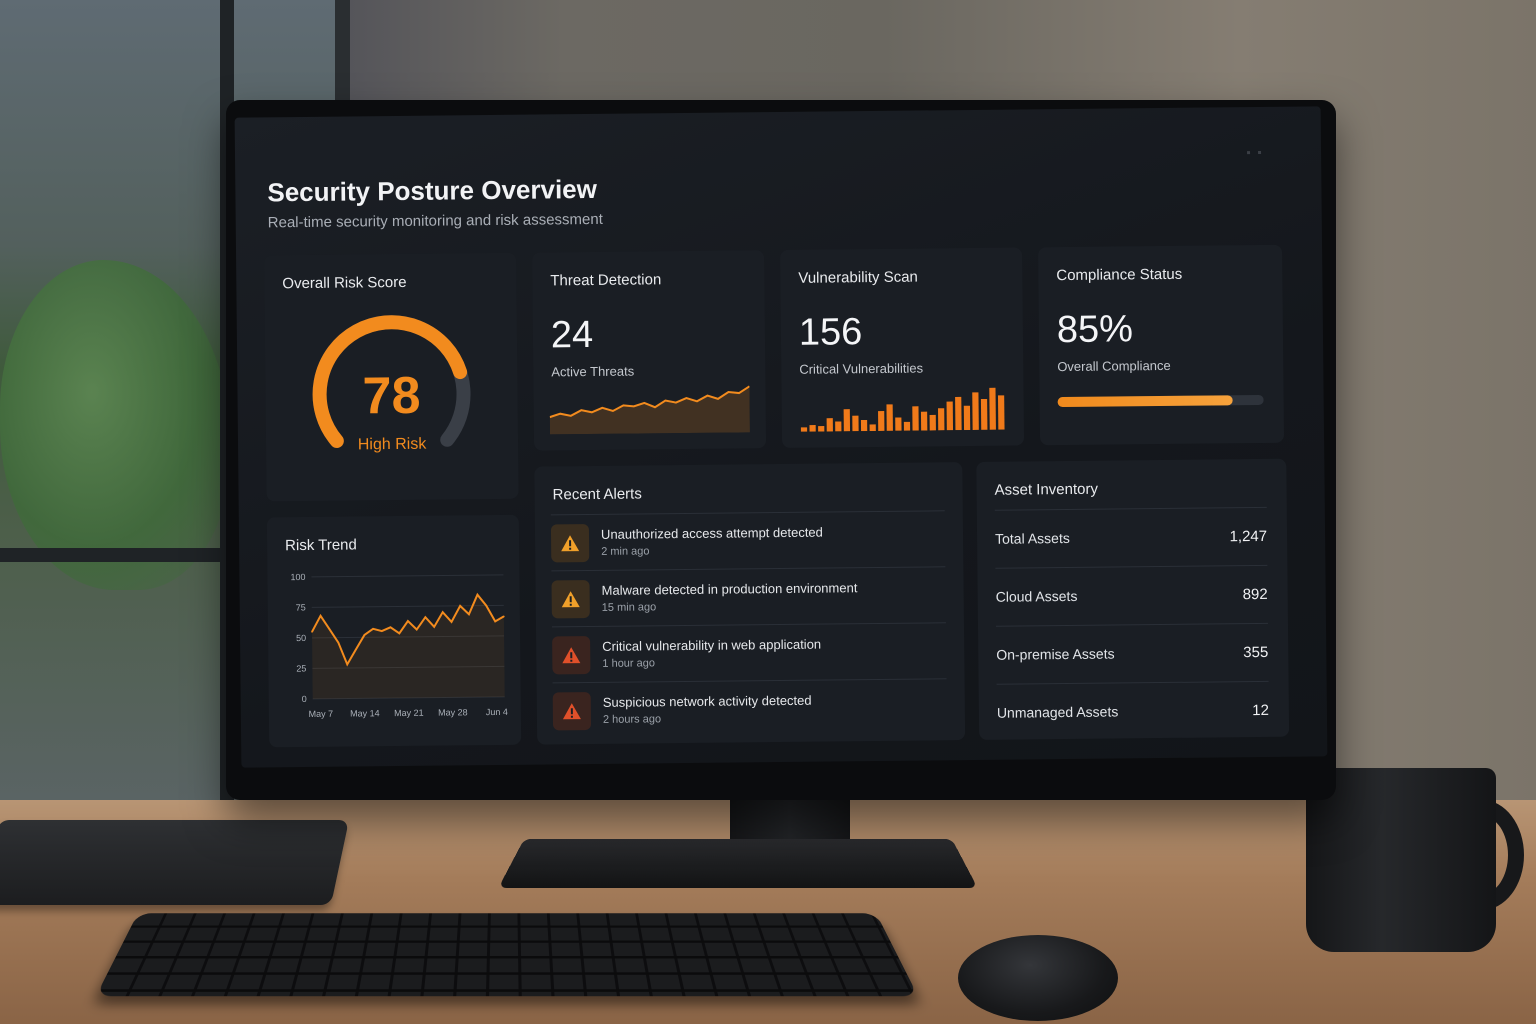 The height and width of the screenshot is (1024, 1536). What do you see at coordinates (392, 444) in the screenshot?
I see `risk-score-label: High Risk` at bounding box center [392, 444].